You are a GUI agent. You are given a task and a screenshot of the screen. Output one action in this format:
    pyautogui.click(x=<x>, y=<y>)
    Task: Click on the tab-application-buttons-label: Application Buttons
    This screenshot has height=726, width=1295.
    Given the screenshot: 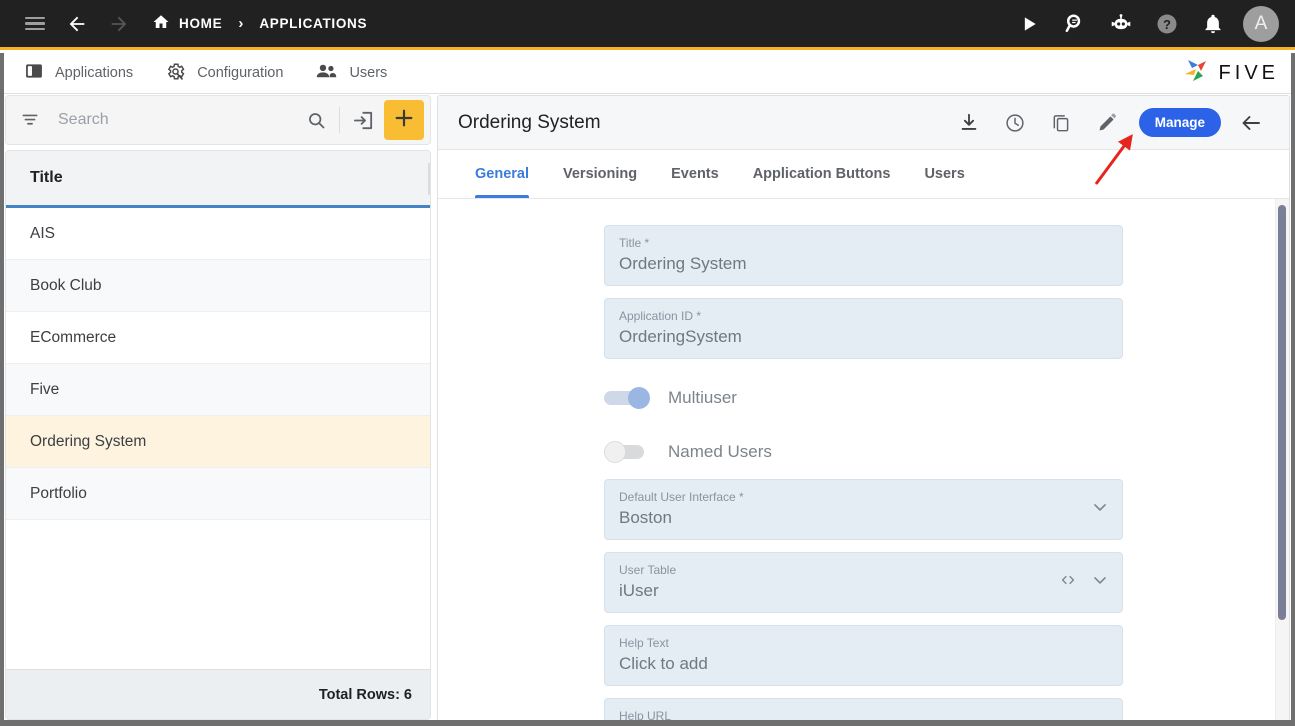 What is the action you would take?
    pyautogui.click(x=821, y=174)
    